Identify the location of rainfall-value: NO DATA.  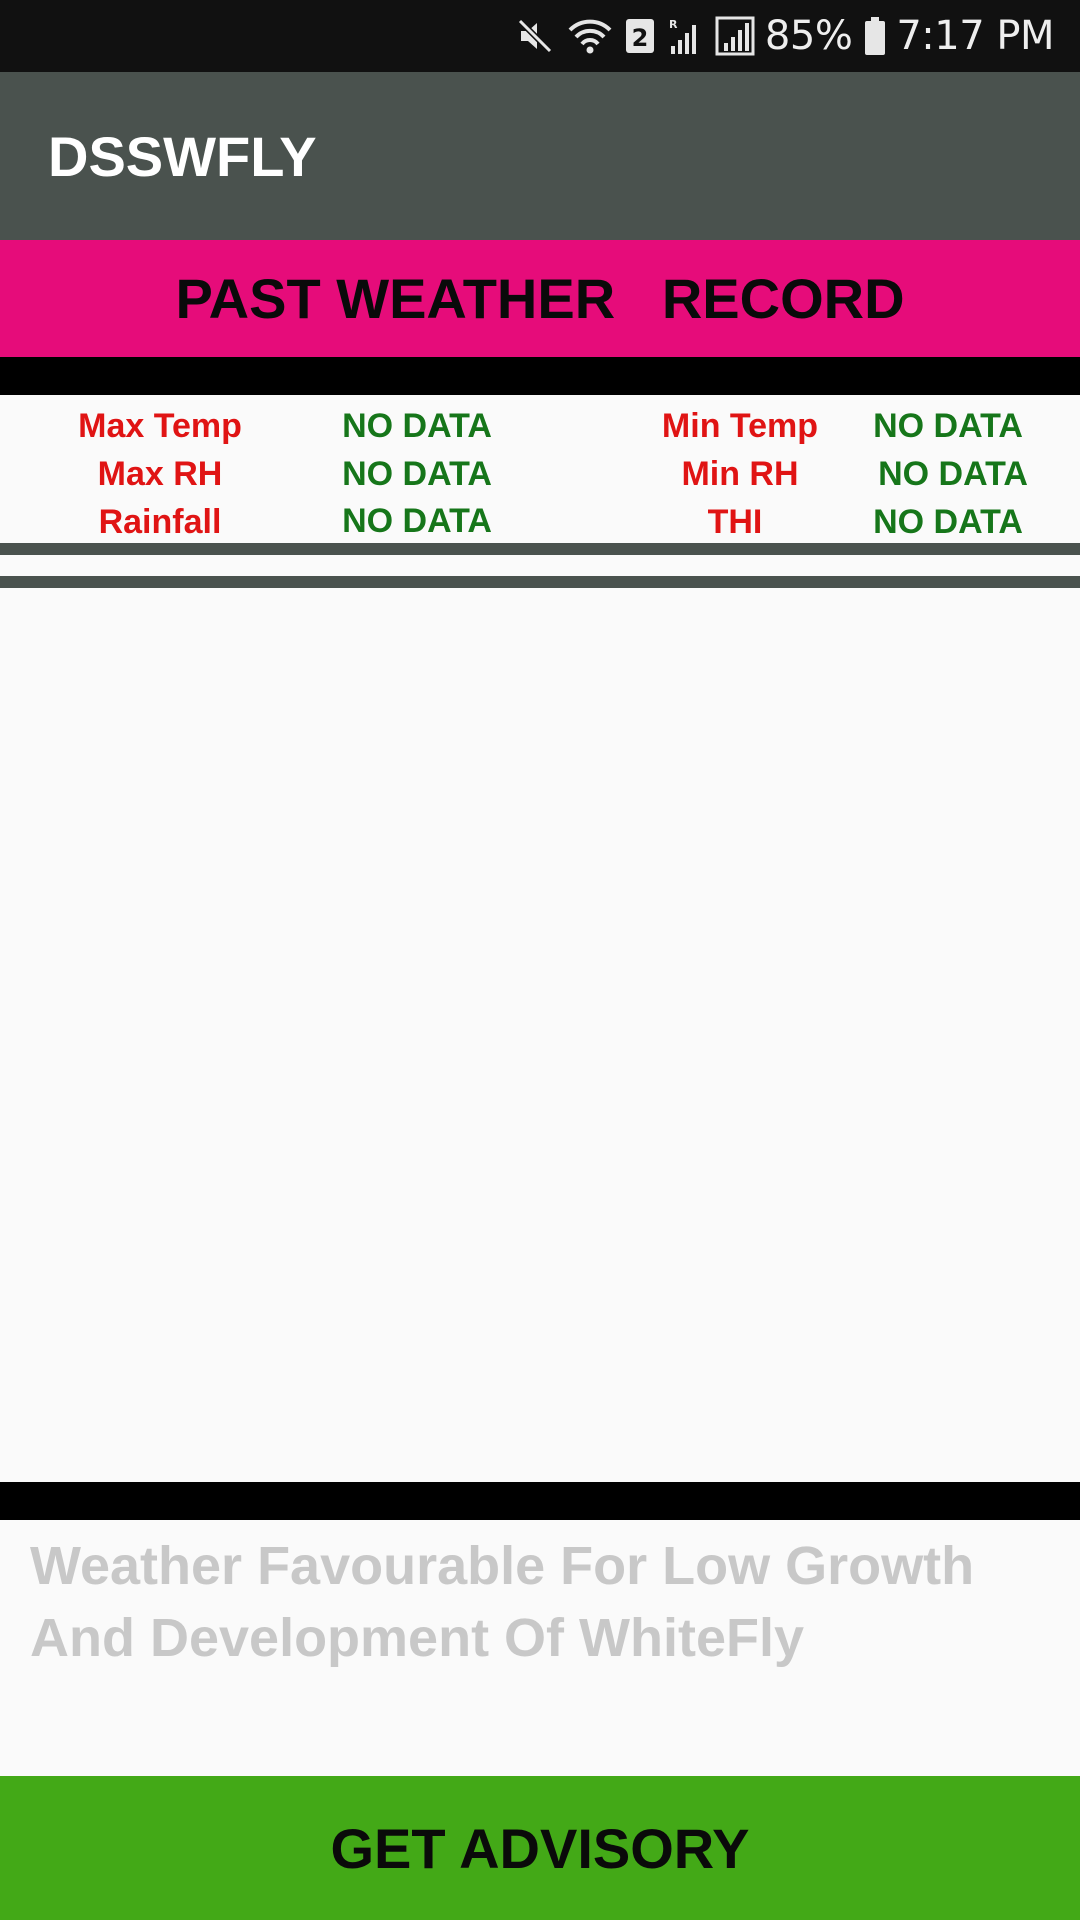
(417, 521).